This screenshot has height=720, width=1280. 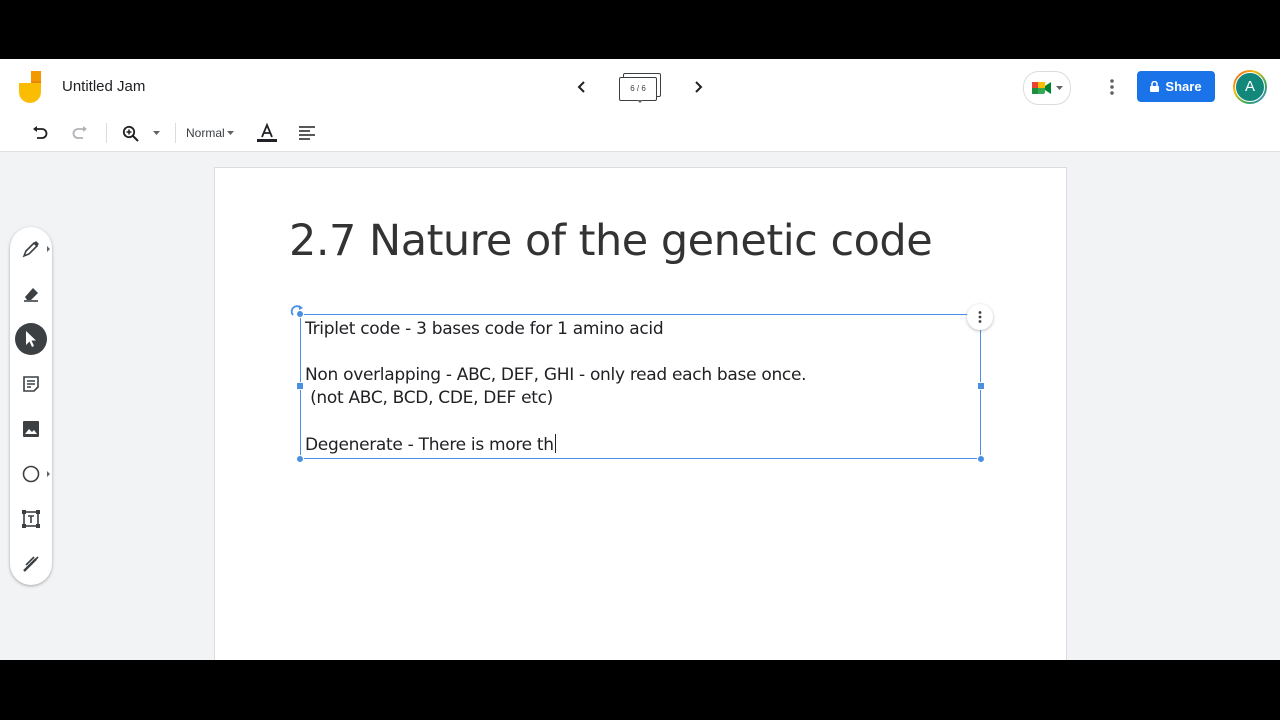 What do you see at coordinates (1155, 86) in the screenshot?
I see `lock-icon` at bounding box center [1155, 86].